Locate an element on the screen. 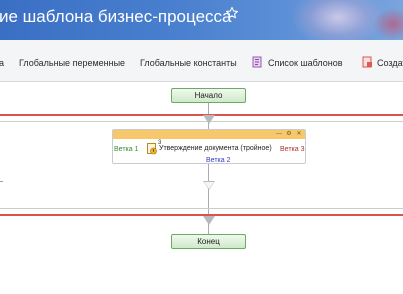 The height and width of the screenshot is (294, 403). minimize-icon: — is located at coordinates (279, 134).